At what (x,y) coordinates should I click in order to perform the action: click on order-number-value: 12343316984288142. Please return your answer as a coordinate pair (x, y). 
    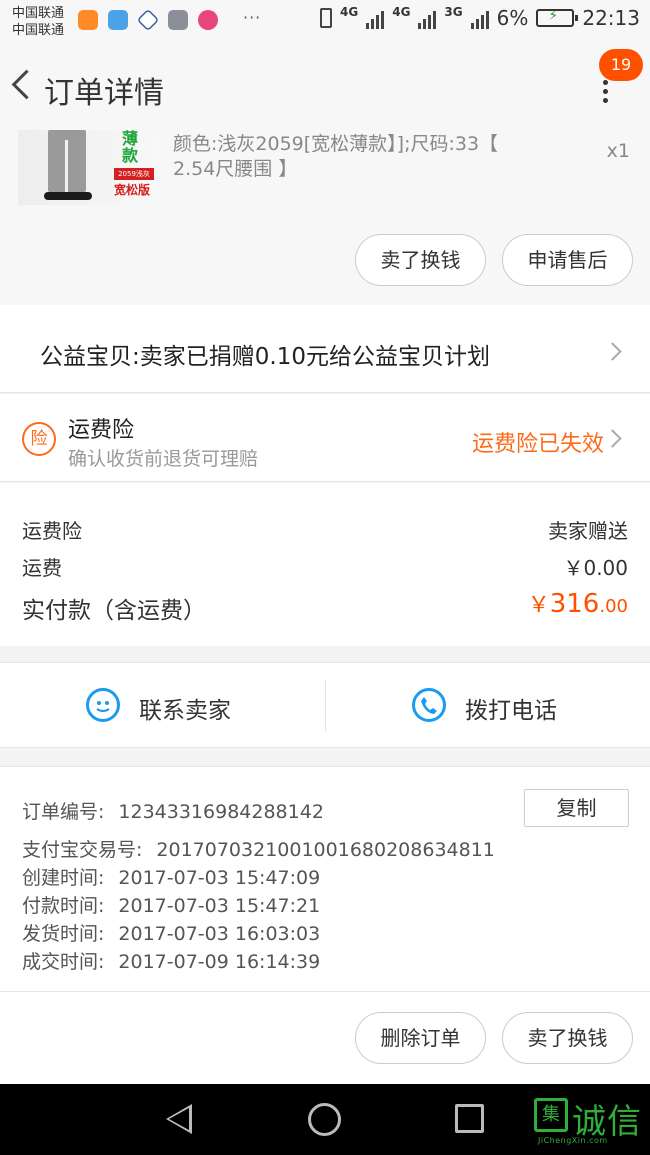
    Looking at the image, I should click on (221, 812).